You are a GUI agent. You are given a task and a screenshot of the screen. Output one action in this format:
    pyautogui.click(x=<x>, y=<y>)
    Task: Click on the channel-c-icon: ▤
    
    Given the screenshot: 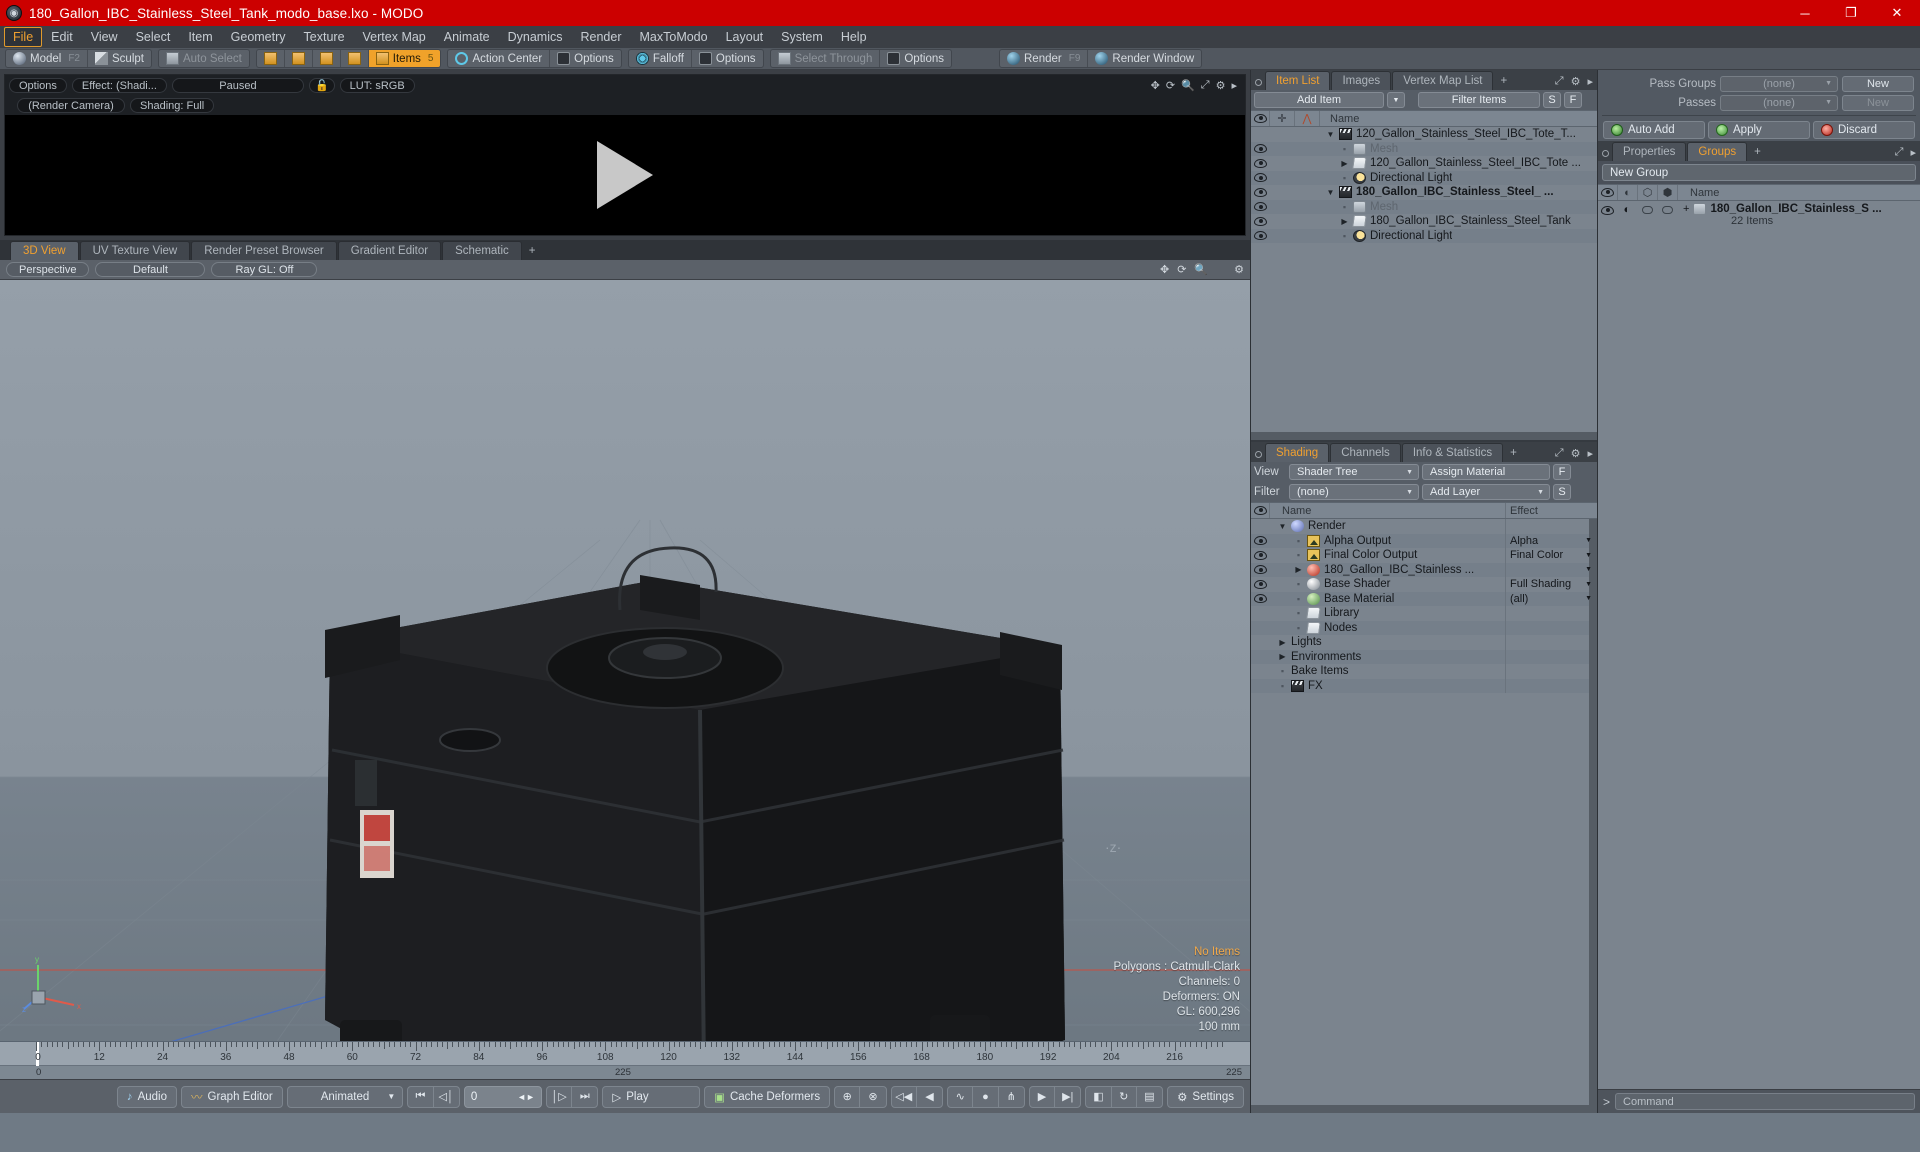 What is the action you would take?
    pyautogui.click(x=1149, y=1097)
    